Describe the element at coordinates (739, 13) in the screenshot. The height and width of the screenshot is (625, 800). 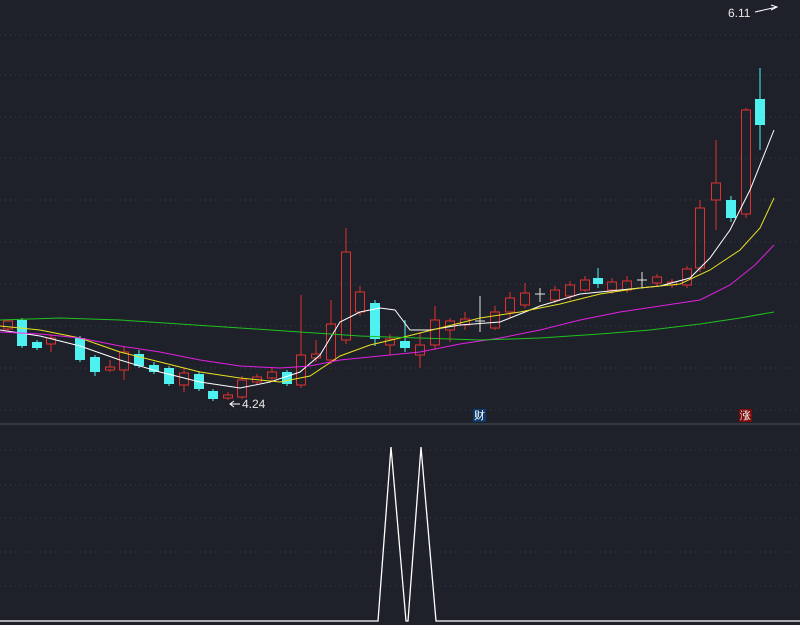
I see `high-price-label: 6.11` at that location.